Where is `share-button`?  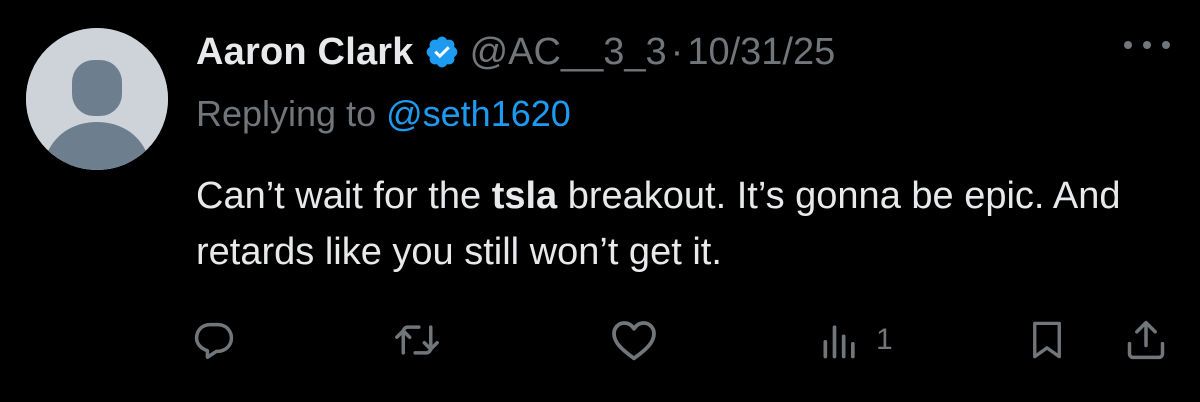
share-button is located at coordinates (1146, 340).